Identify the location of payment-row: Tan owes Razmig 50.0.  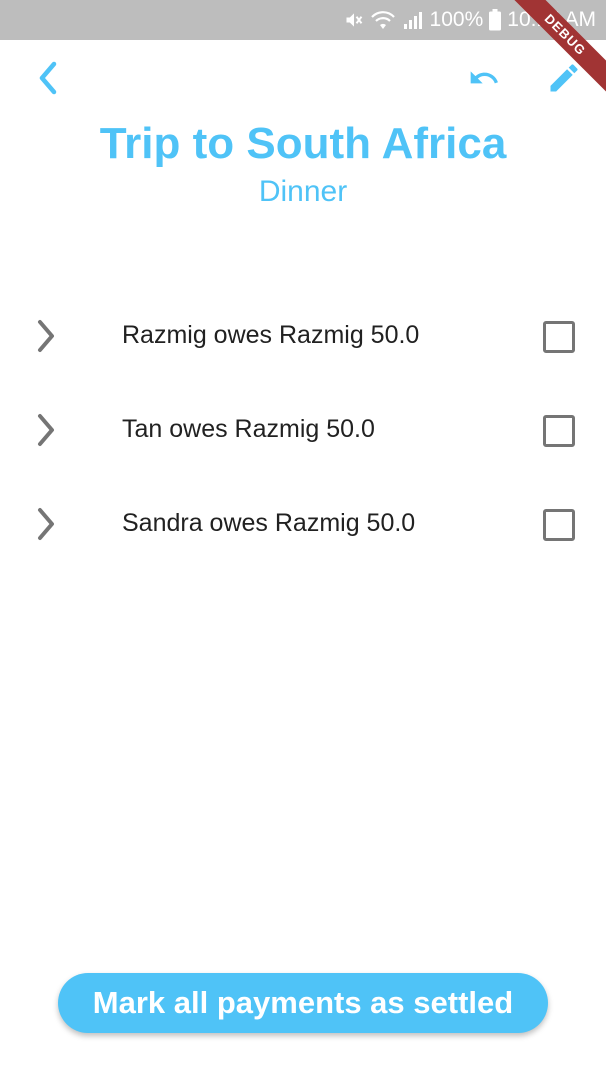
(303, 429).